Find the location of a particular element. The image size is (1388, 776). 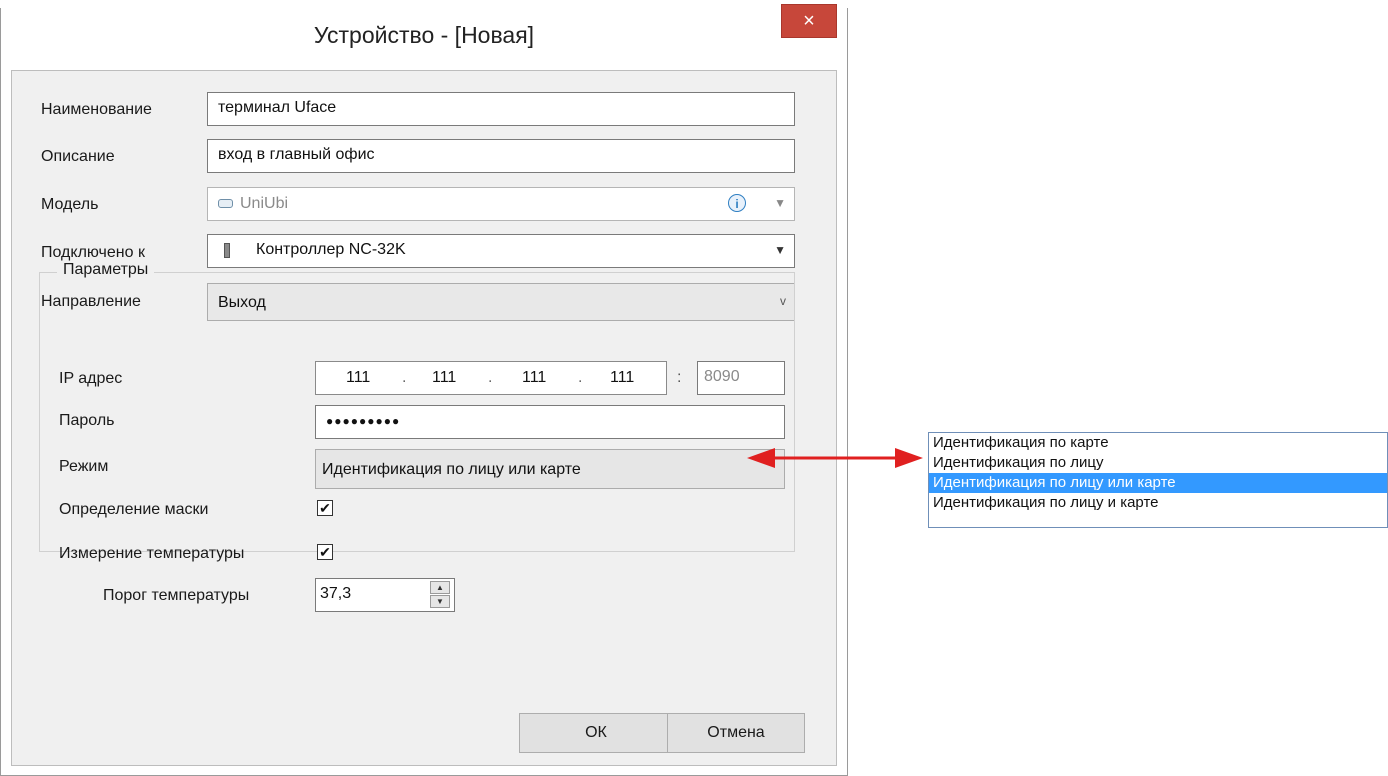

threshold-value: 37,3 is located at coordinates (336, 593).